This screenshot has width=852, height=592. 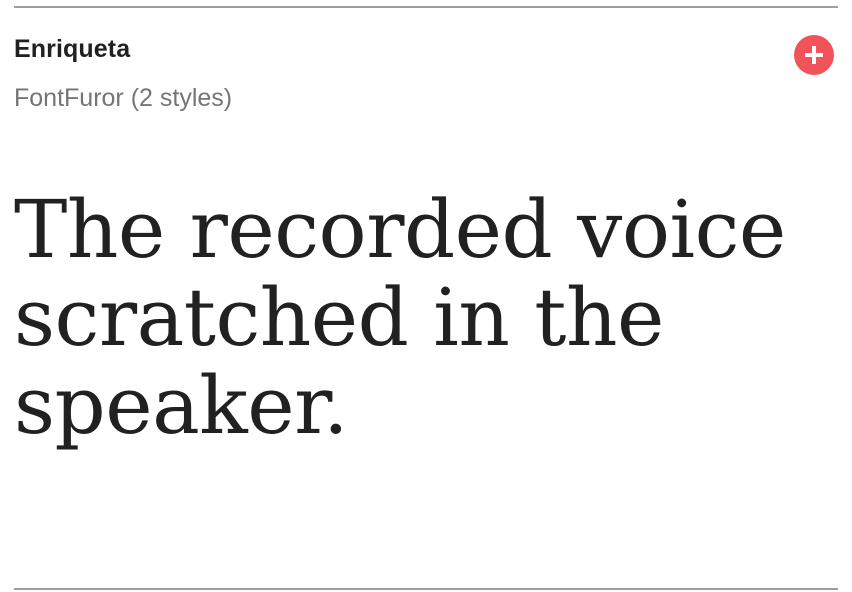 I want to click on add-font-button, so click(x=814, y=55).